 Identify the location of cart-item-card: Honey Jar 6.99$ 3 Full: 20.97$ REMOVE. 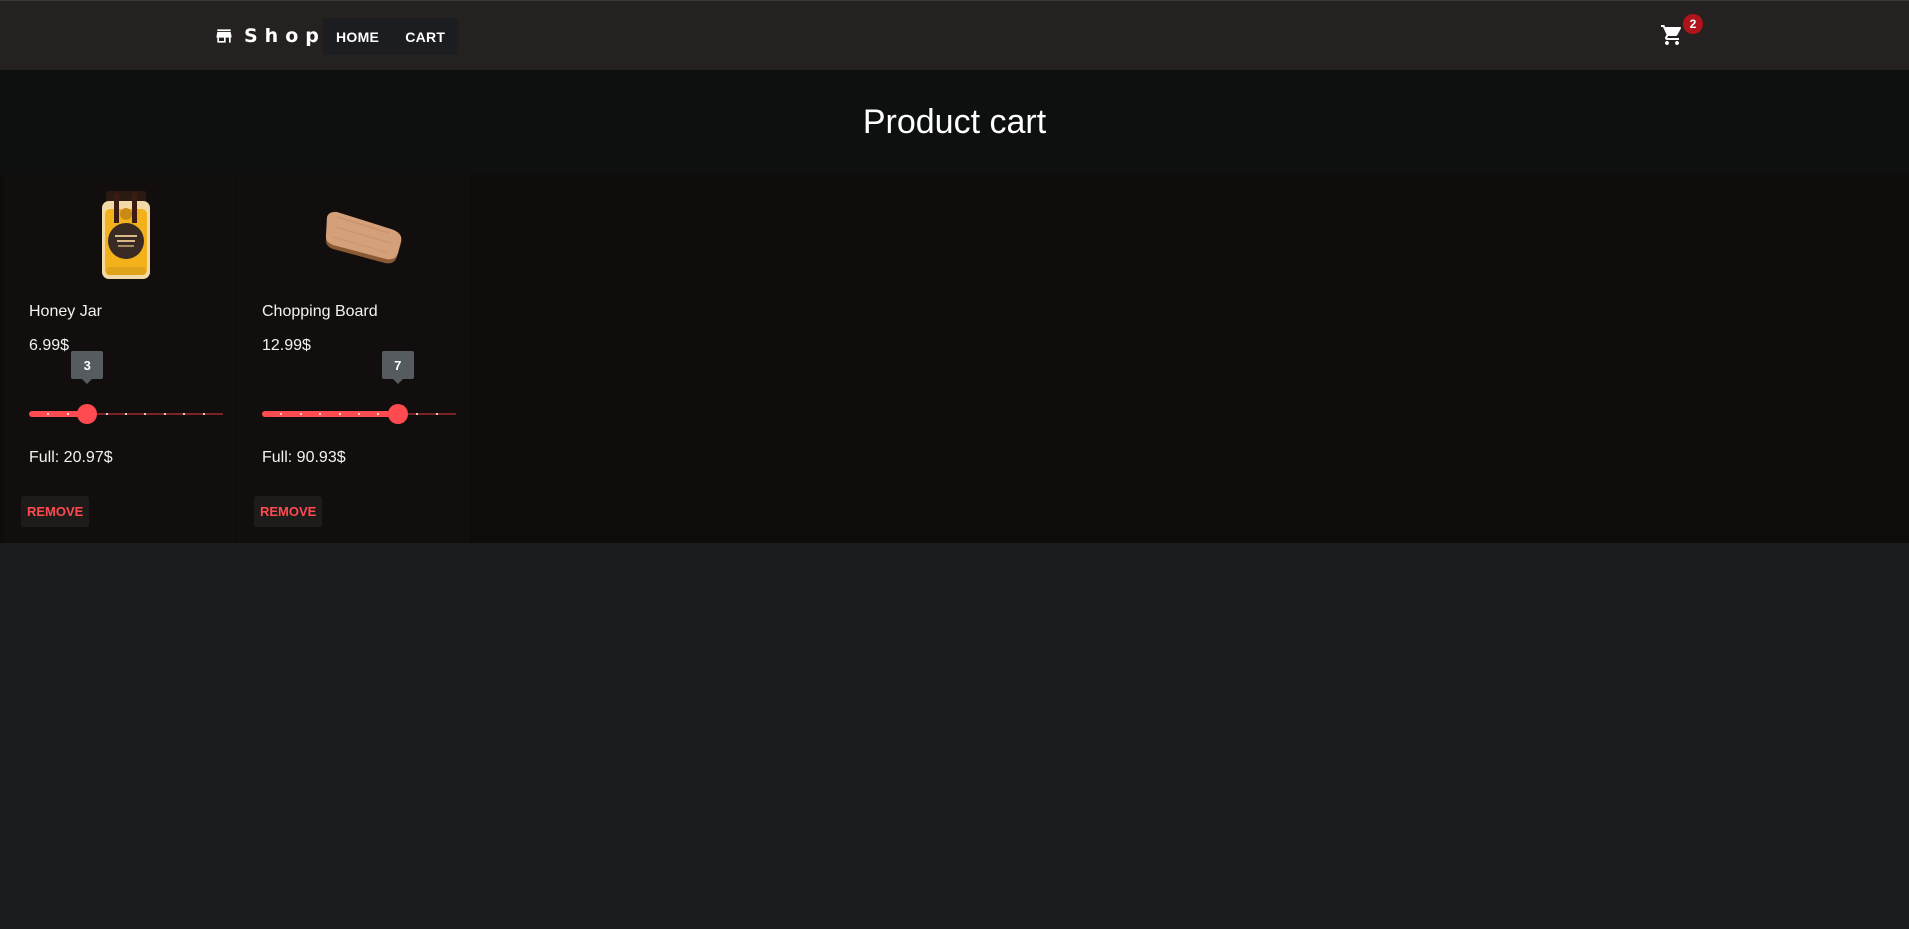
(120, 359).